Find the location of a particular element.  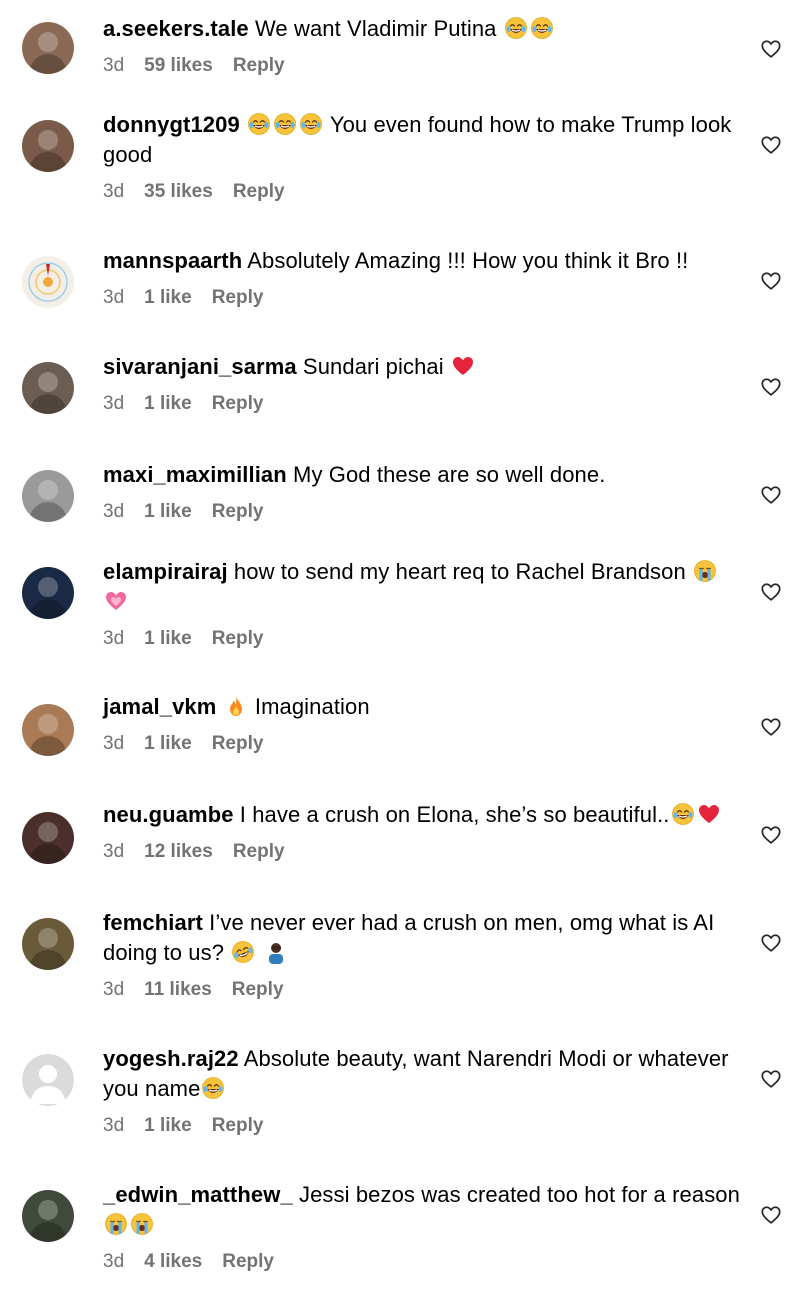

comment-like-count: 35 likes is located at coordinates (178, 192).